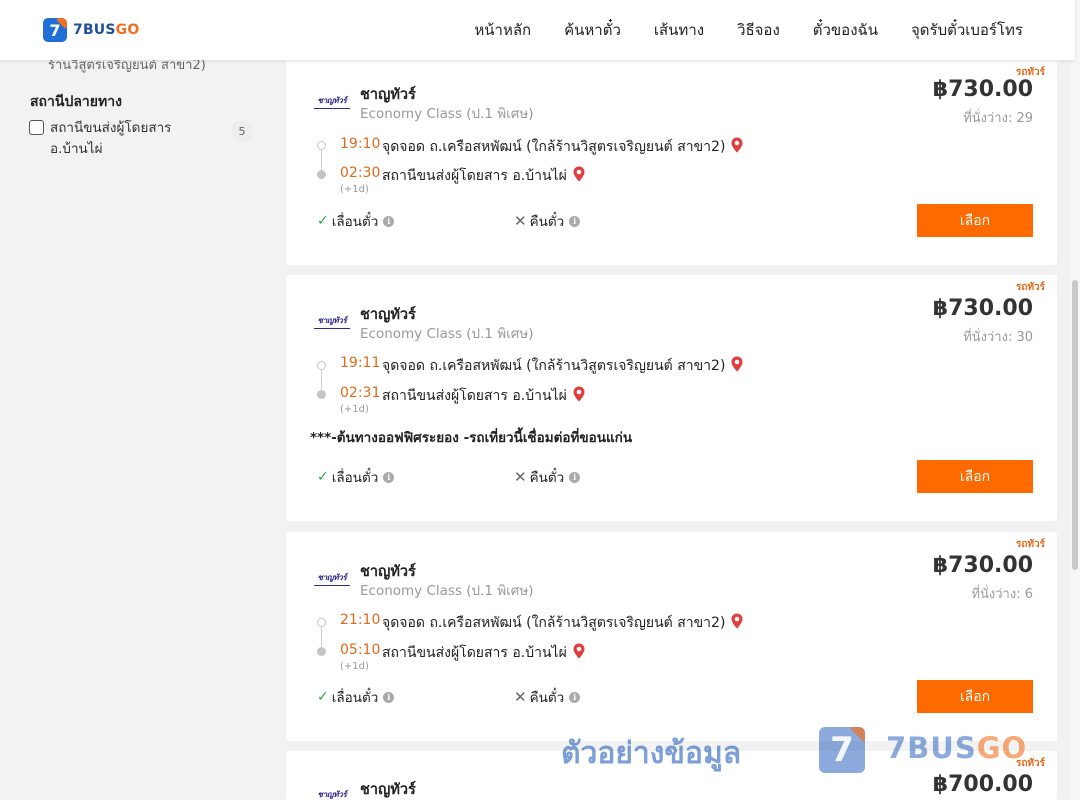 The image size is (1080, 800). I want to click on site-logo: 7 7BUSGO, so click(91, 30).